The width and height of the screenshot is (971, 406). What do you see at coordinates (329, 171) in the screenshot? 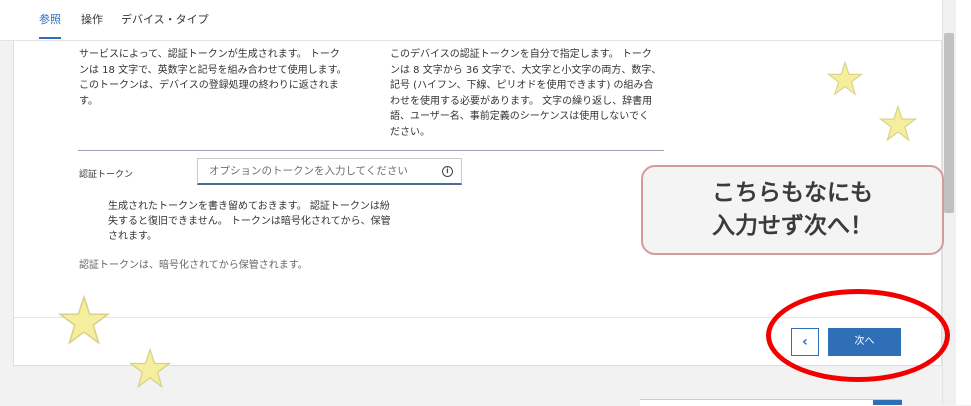
I see `auth-token-input` at bounding box center [329, 171].